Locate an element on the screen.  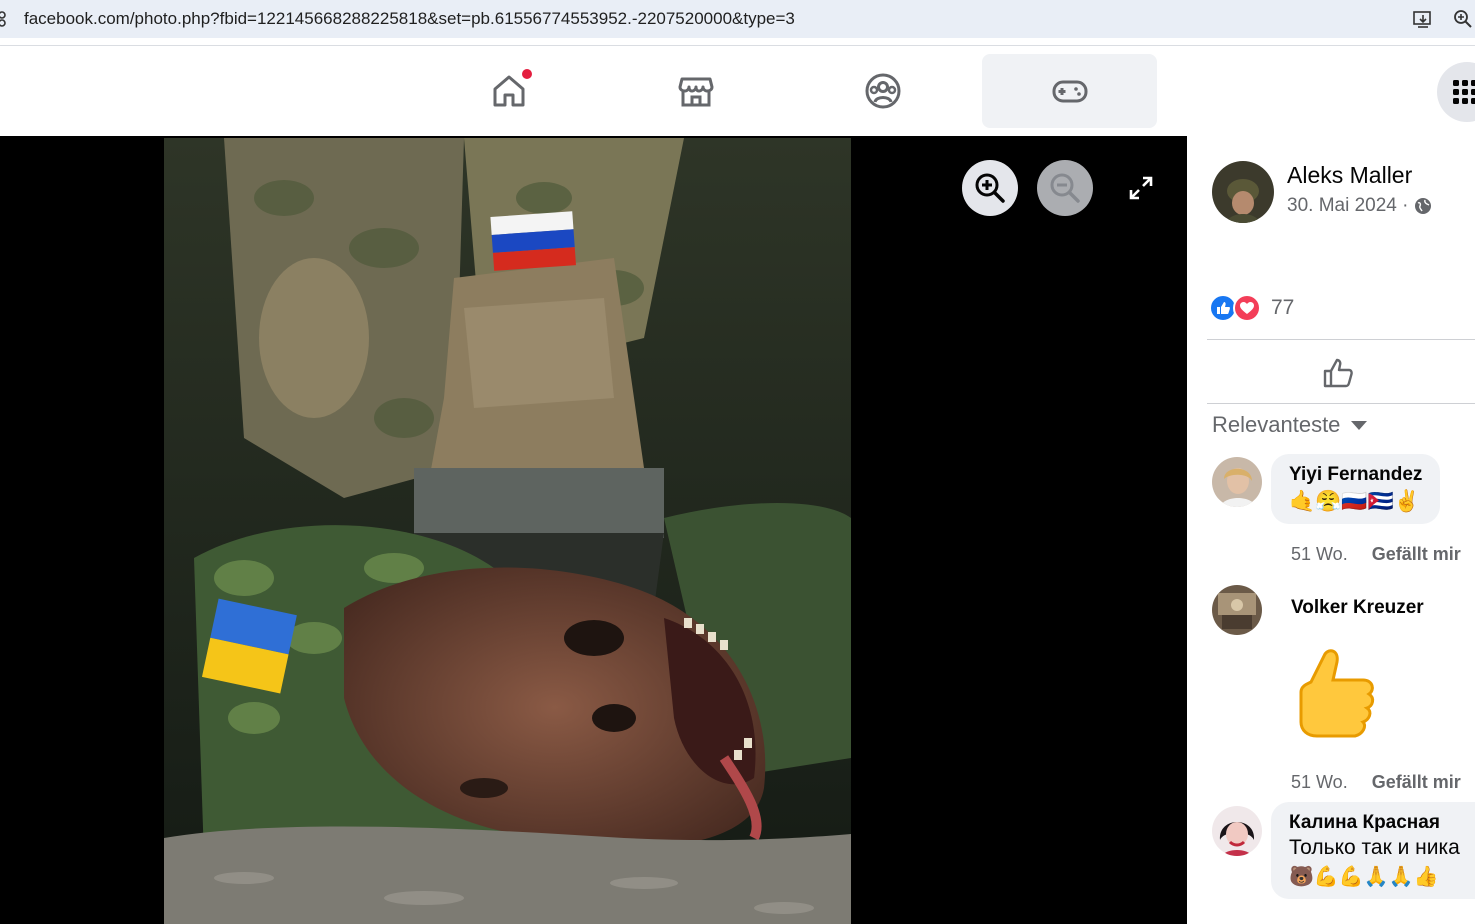
tab-marketplace is located at coordinates (695, 91).